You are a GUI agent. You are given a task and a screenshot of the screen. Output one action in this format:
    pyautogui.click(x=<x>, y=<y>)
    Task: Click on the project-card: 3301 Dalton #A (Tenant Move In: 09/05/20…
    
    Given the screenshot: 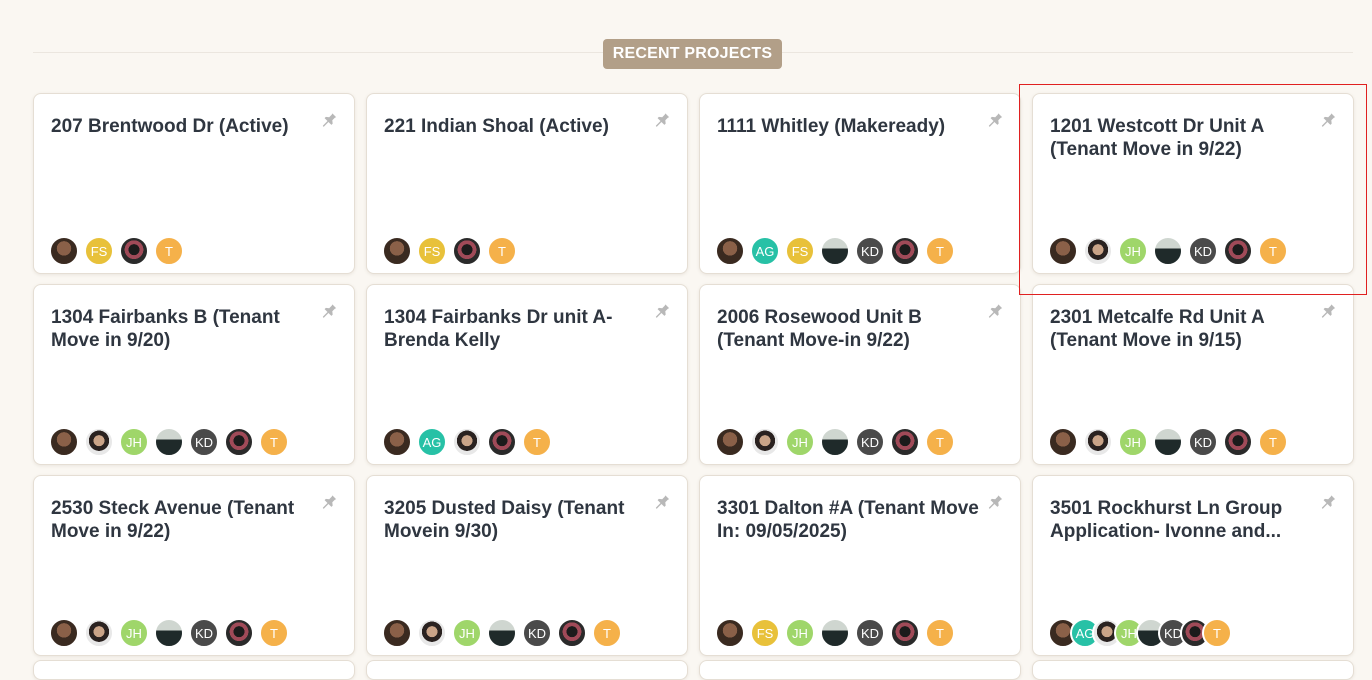 What is the action you would take?
    pyautogui.click(x=860, y=565)
    